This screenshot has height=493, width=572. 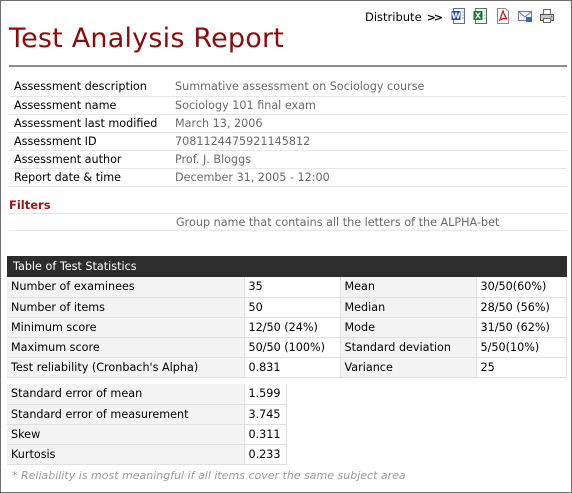 What do you see at coordinates (369, 159) in the screenshot?
I see `info-value: Prof. J. Bloggs` at bounding box center [369, 159].